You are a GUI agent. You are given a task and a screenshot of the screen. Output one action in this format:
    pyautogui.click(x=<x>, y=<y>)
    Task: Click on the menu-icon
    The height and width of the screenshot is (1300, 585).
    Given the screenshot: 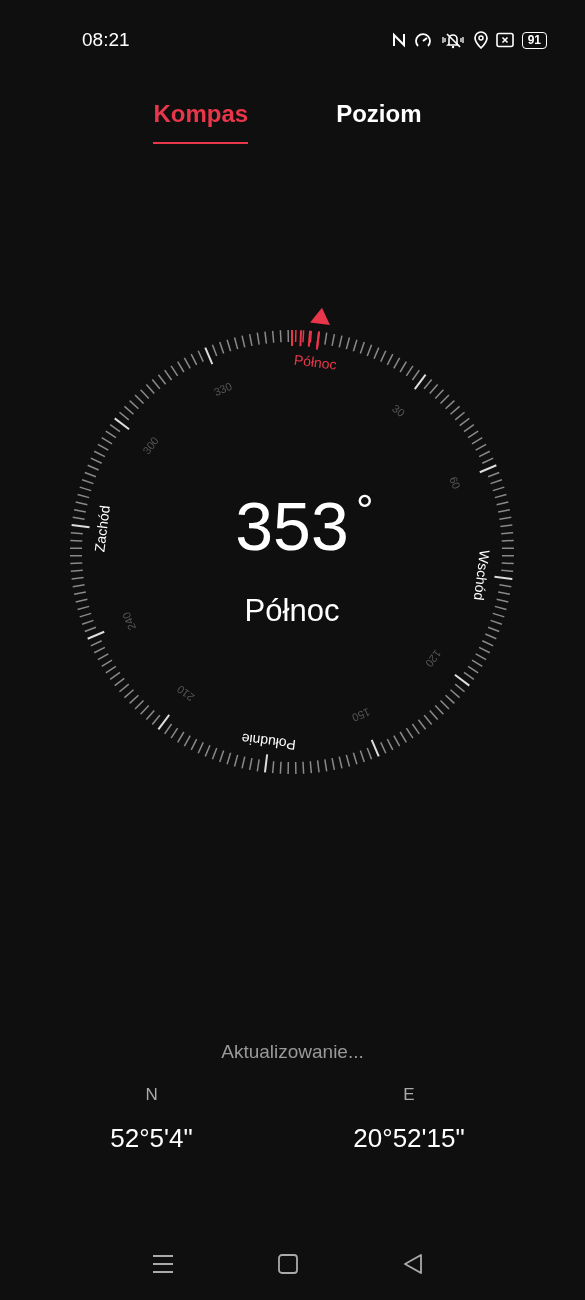 What is the action you would take?
    pyautogui.click(x=163, y=1264)
    